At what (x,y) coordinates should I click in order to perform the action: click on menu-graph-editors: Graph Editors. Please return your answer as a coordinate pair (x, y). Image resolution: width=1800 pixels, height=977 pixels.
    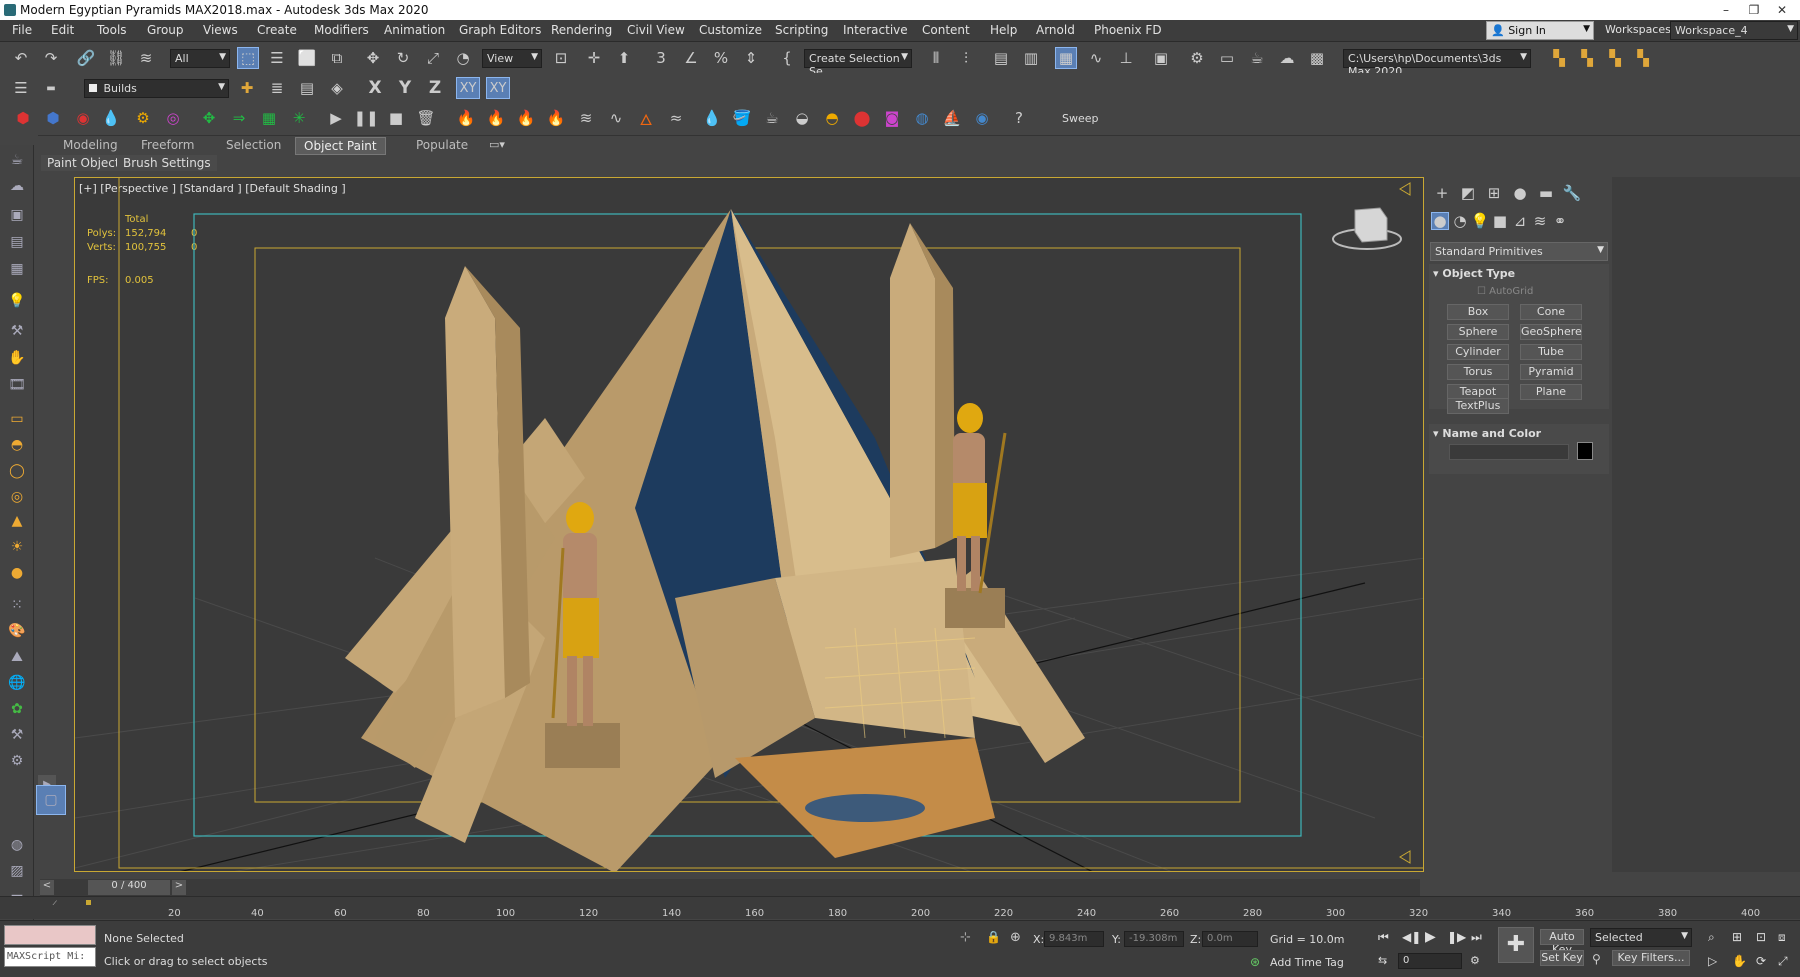
    Looking at the image, I should click on (500, 30).